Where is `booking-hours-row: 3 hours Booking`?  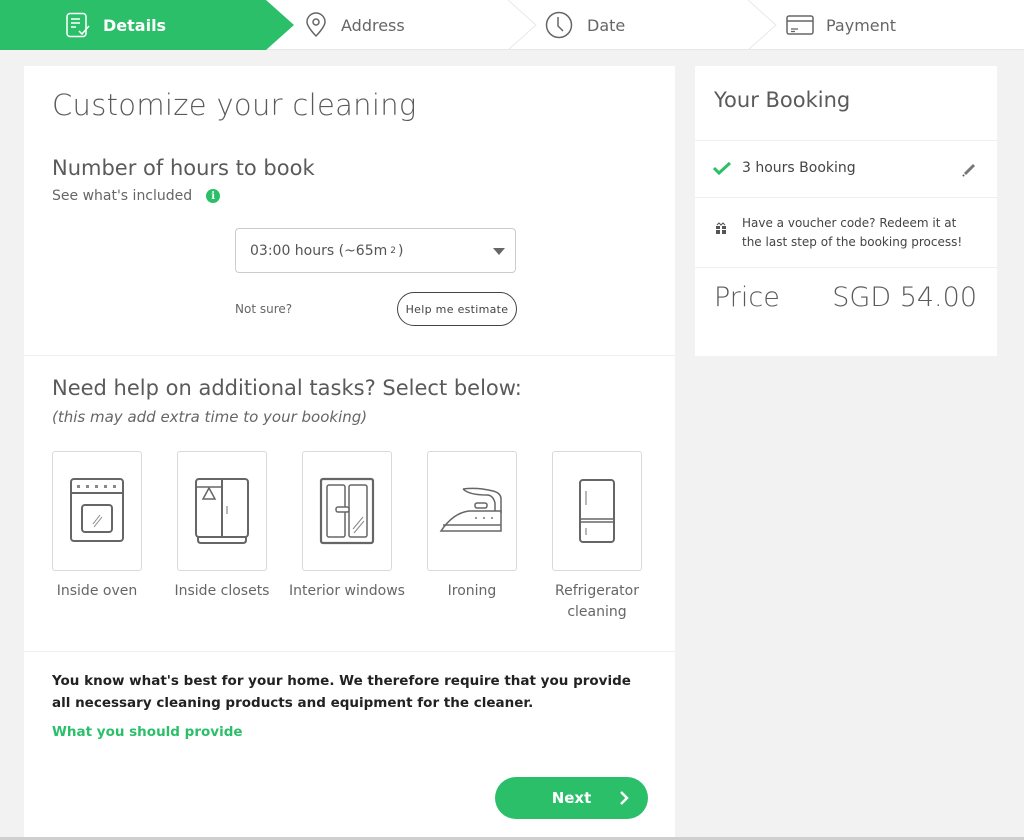
booking-hours-row: 3 hours Booking is located at coordinates (784, 168).